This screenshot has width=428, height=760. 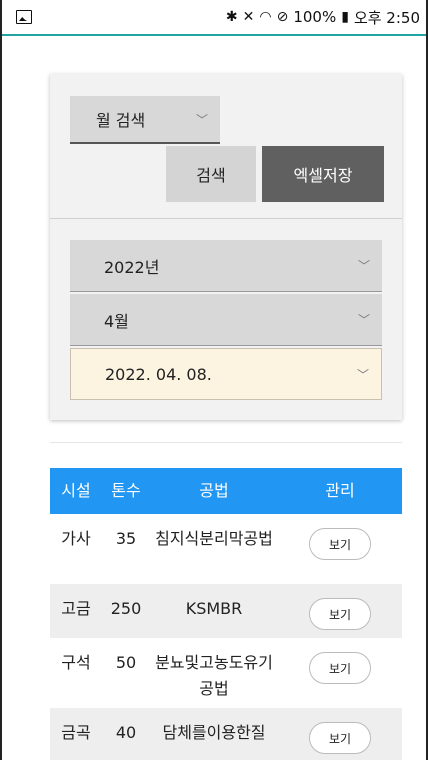 I want to click on wifi-icon: ◠, so click(x=265, y=17).